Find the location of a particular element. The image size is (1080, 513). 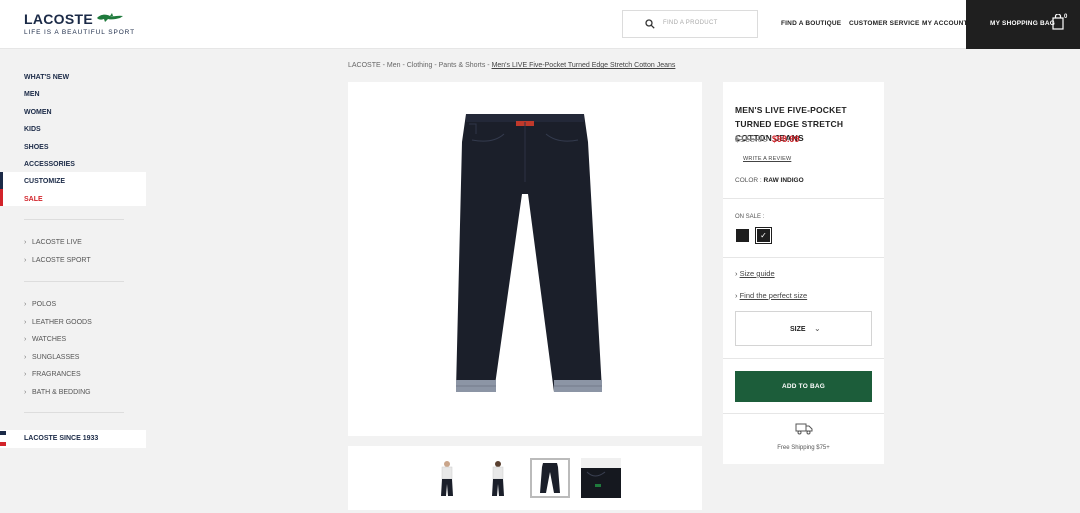

shopping-bag-label: MY SHOPPING BAG is located at coordinates (1023, 23).